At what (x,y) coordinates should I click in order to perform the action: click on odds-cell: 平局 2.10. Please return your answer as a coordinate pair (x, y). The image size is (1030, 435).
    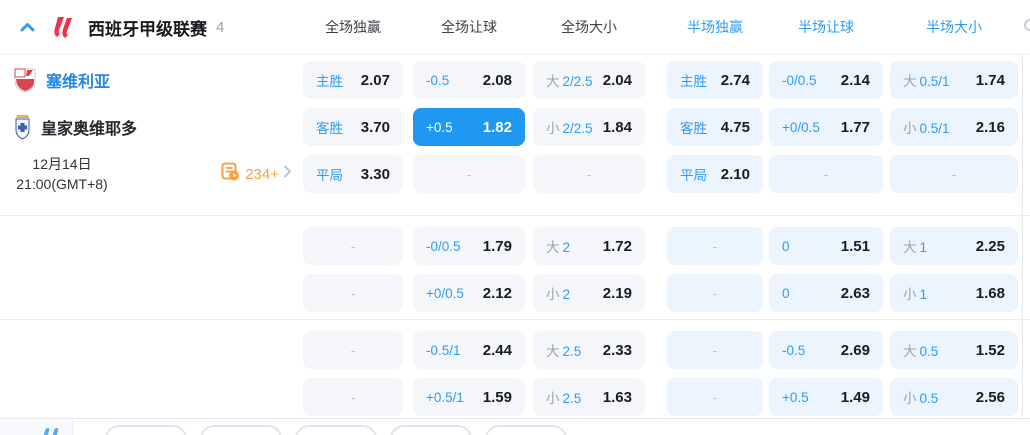
    Looking at the image, I should click on (715, 174).